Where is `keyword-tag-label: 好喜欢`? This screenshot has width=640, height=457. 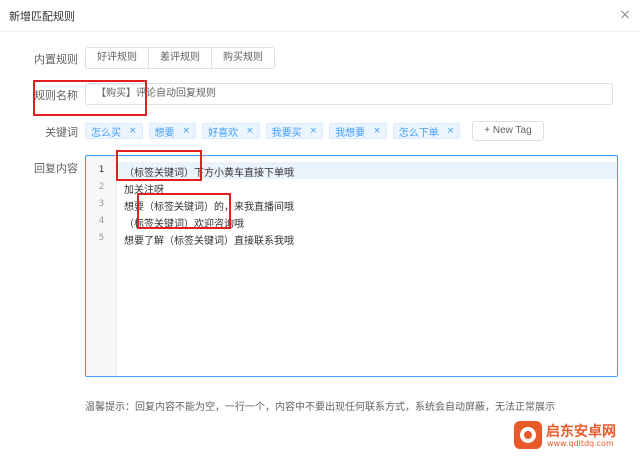
keyword-tag-label: 好喜欢 is located at coordinates (223, 133).